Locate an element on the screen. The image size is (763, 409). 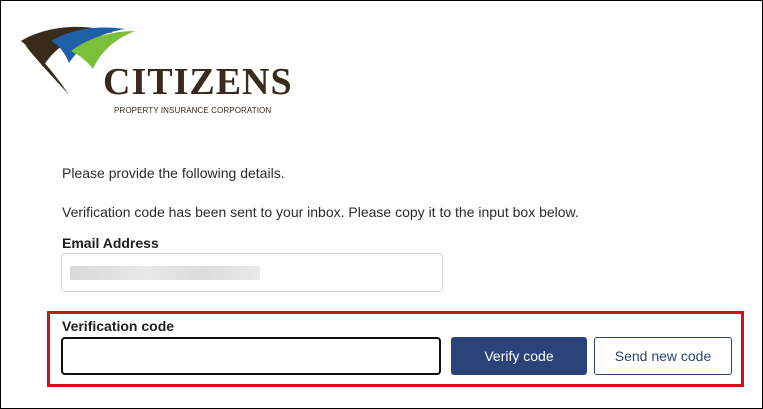
email-label: Email Address is located at coordinates (110, 243).